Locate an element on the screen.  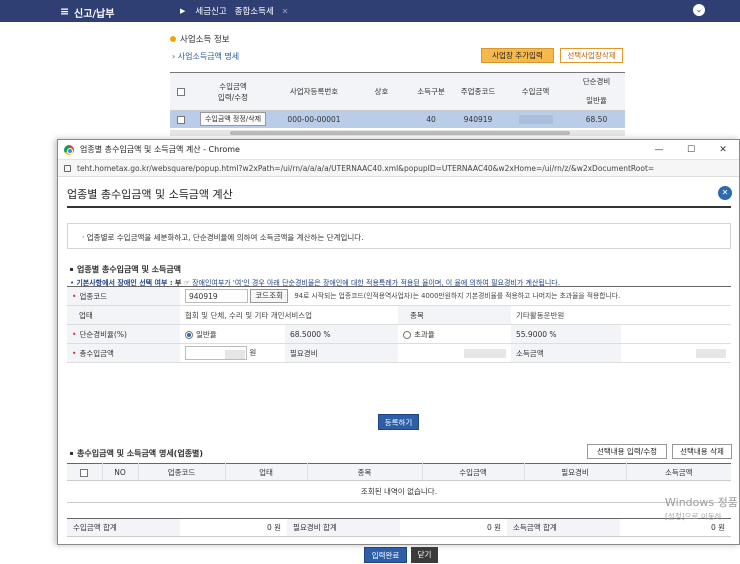
column-header: 소득금액 is located at coordinates (678, 472).